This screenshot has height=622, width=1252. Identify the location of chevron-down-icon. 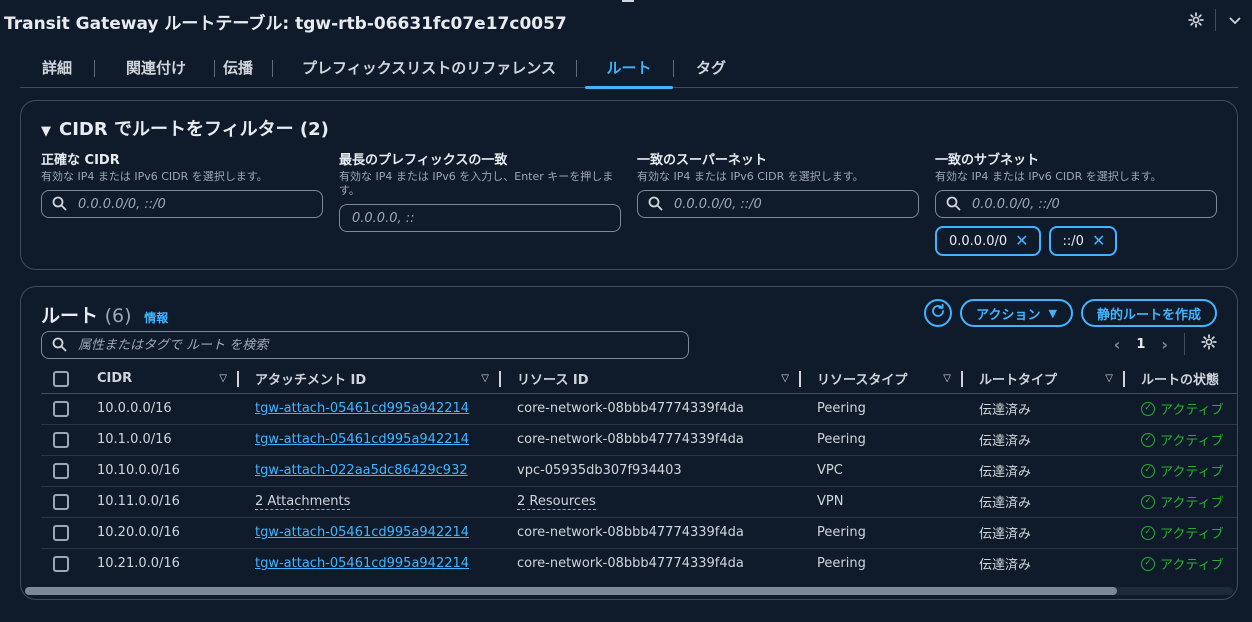
(1235, 20).